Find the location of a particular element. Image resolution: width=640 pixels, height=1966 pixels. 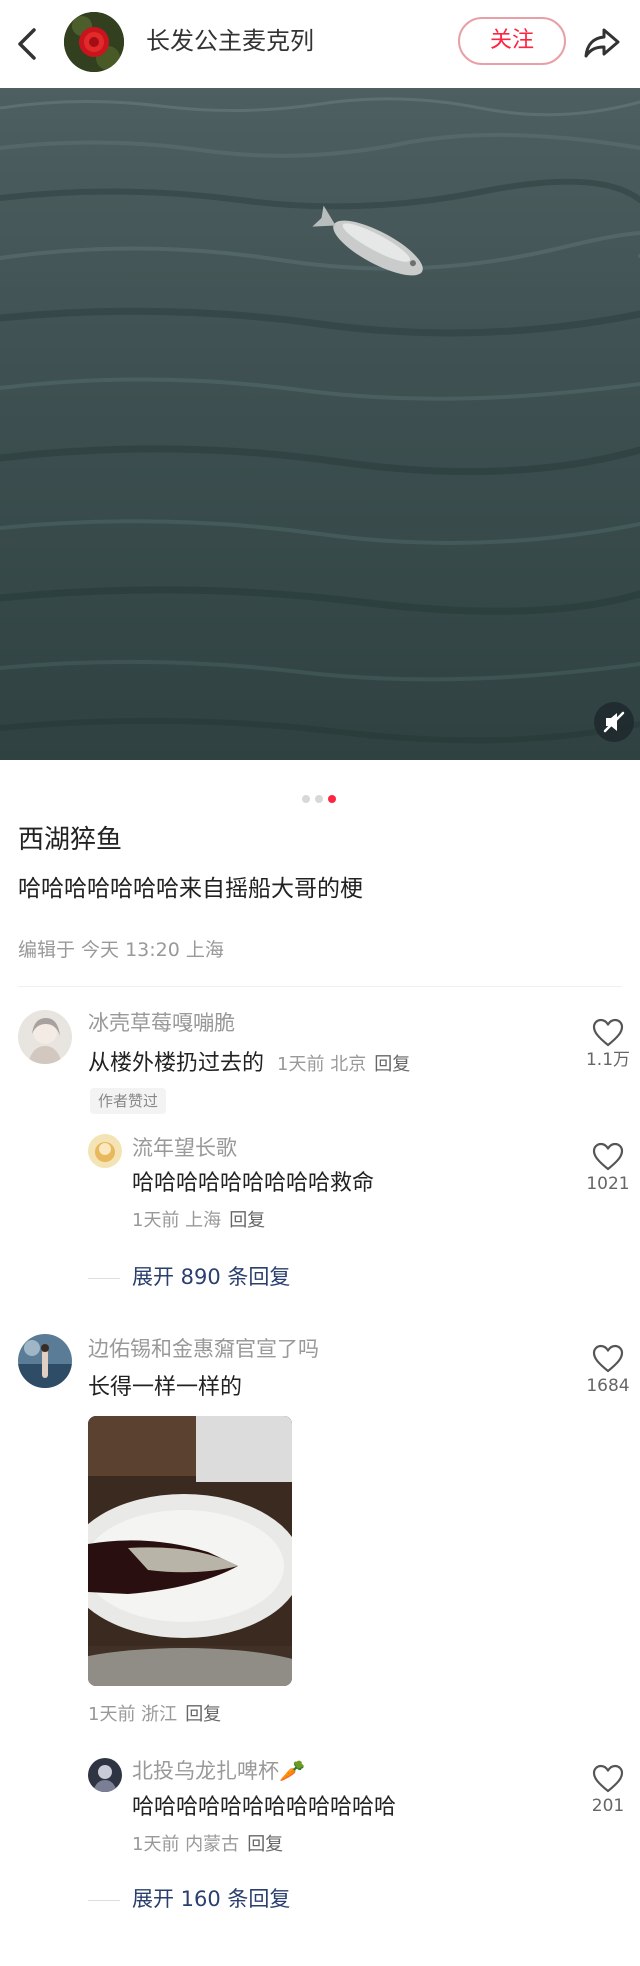

carousel-indicator is located at coordinates (321, 795).